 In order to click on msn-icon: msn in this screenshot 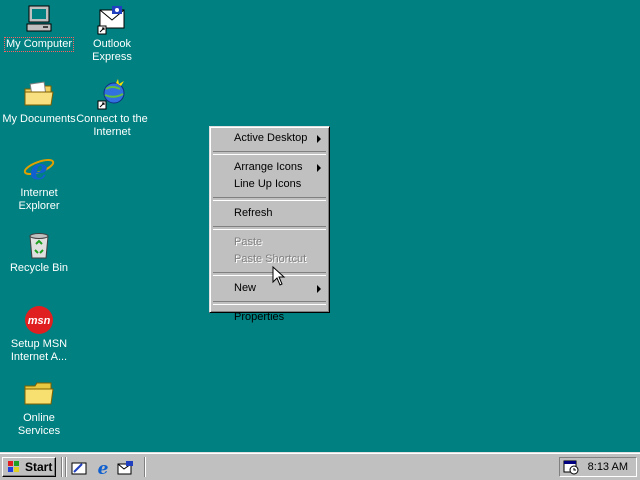, I will do `click(39, 320)`.